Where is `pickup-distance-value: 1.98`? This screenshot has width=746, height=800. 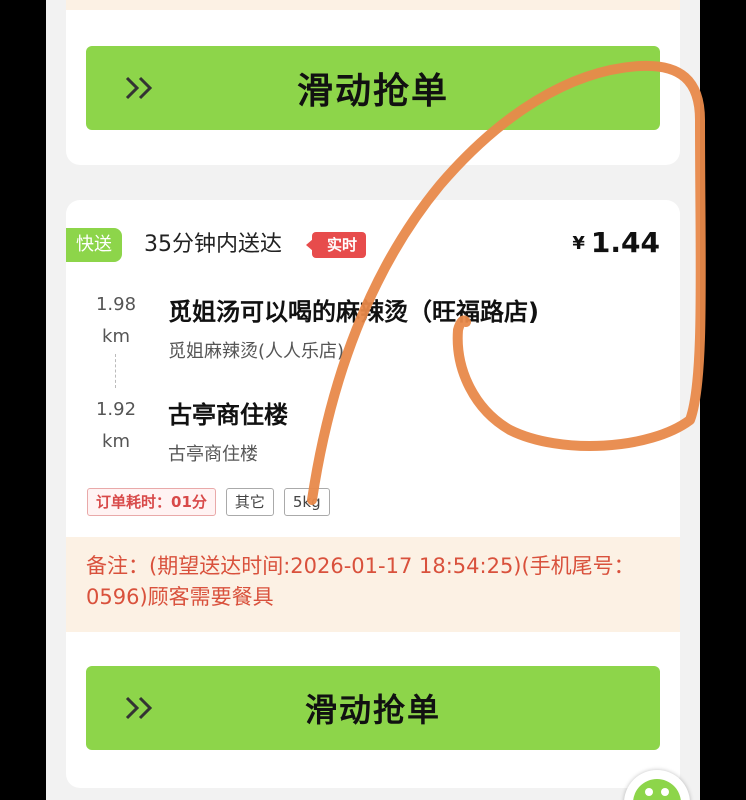
pickup-distance-value: 1.98 is located at coordinates (116, 304).